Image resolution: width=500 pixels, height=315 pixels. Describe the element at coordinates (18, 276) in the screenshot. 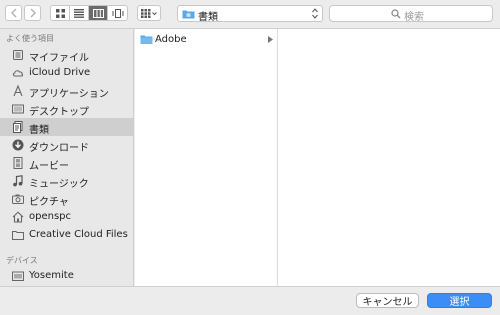

I see `disk-icon` at that location.